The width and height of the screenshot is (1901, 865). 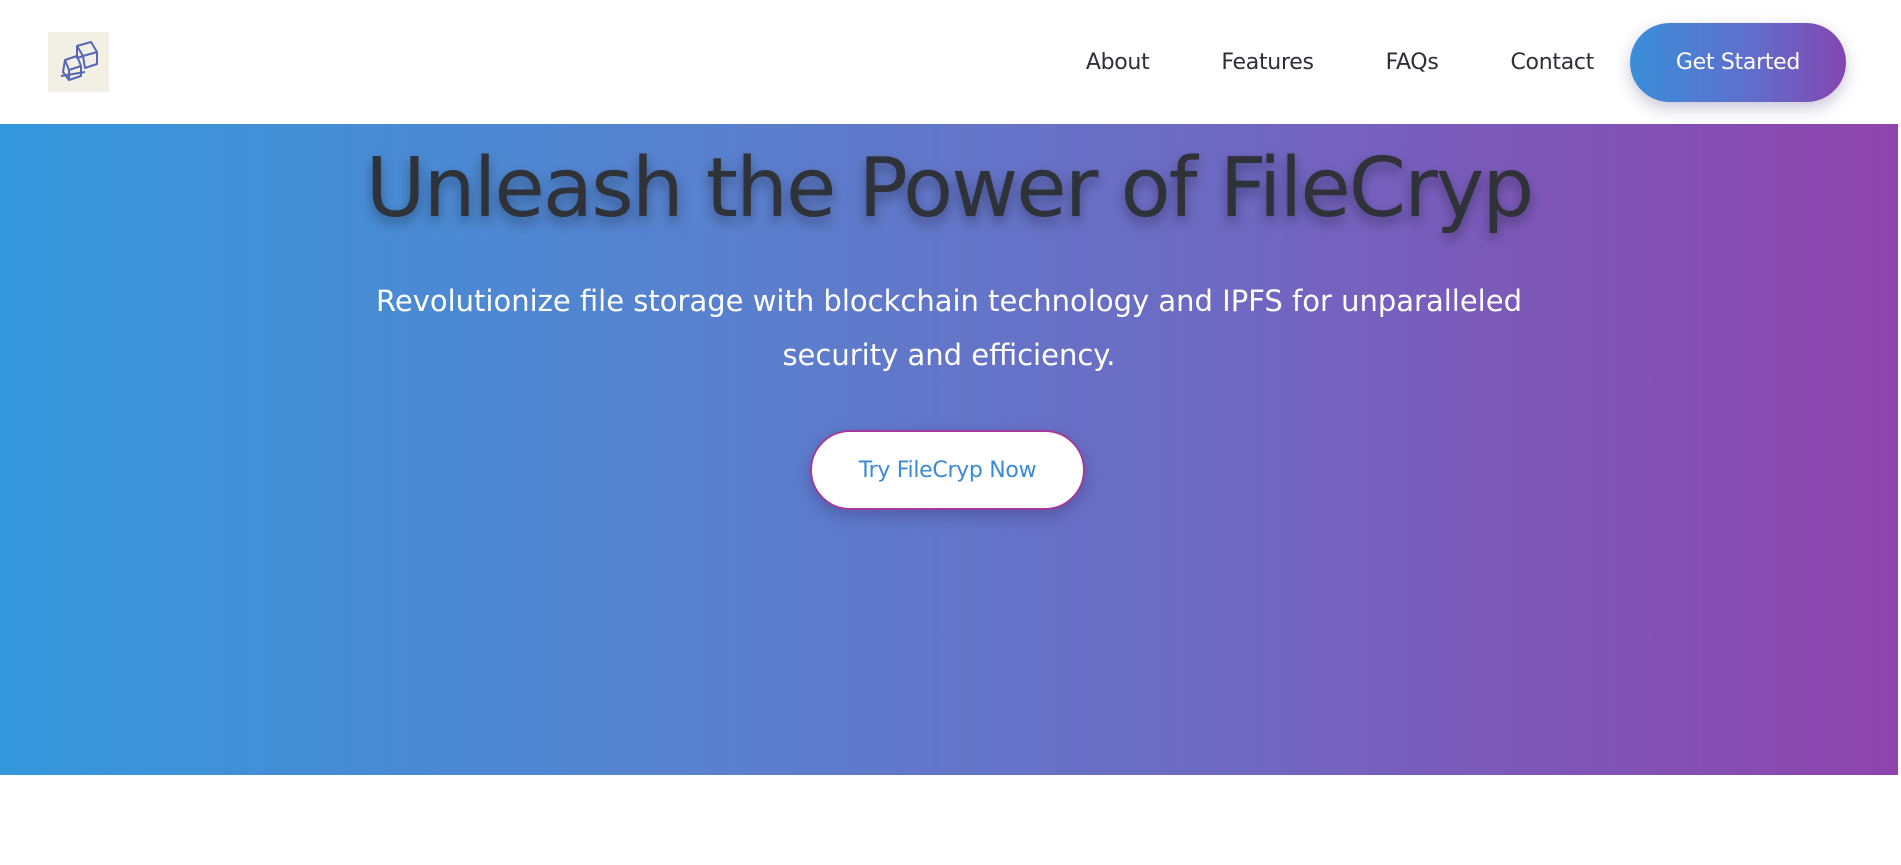 What do you see at coordinates (1492, 62) in the screenshot?
I see `main-nav: About Features FAQs Contact Get Started` at bounding box center [1492, 62].